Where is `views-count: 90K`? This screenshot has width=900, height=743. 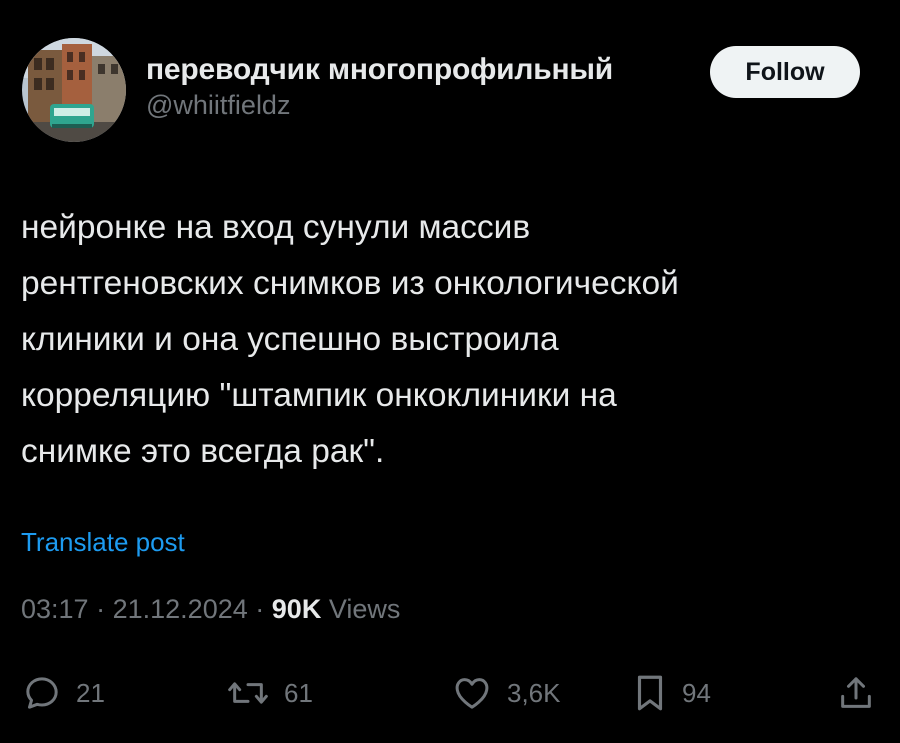
views-count: 90K is located at coordinates (296, 609).